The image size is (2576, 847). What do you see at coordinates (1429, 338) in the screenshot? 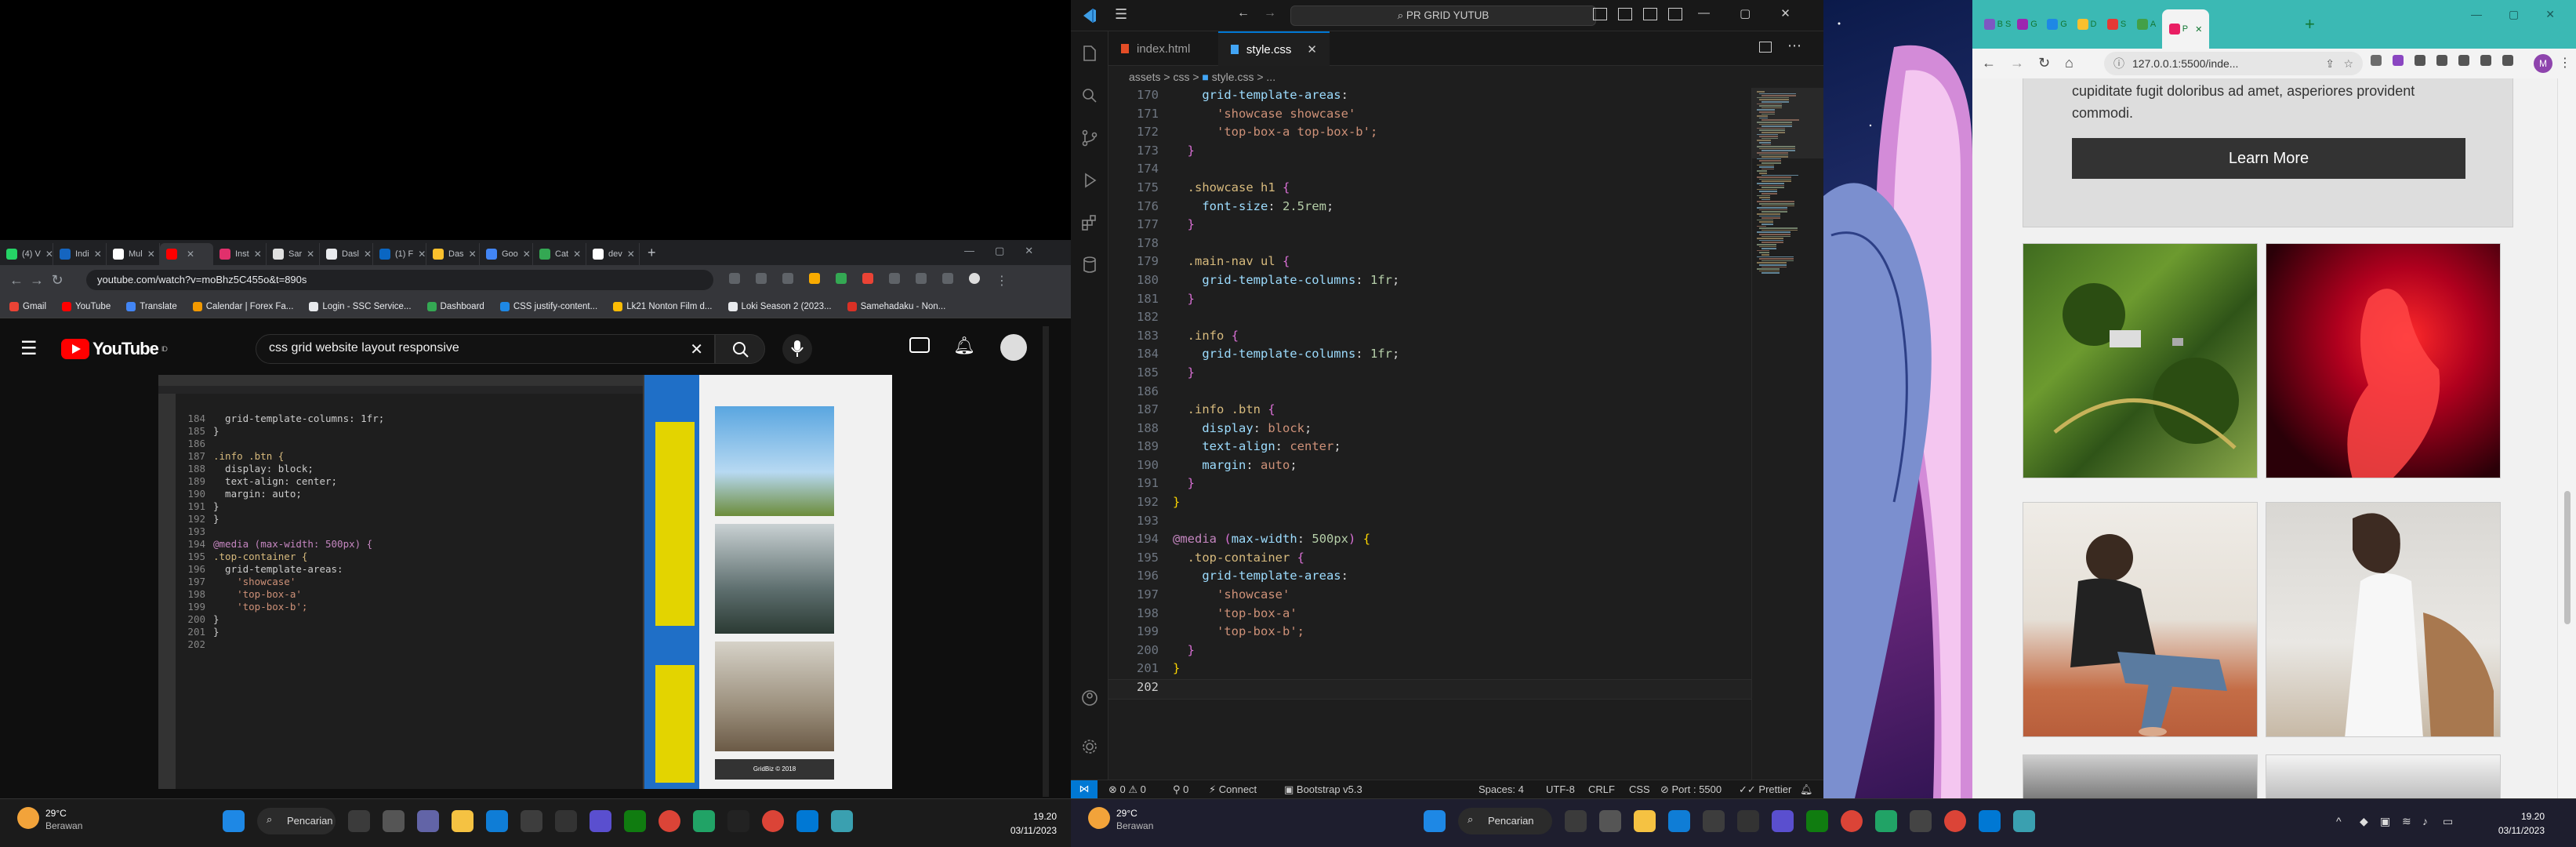
I see `code-line: 183 .info {` at bounding box center [1429, 338].